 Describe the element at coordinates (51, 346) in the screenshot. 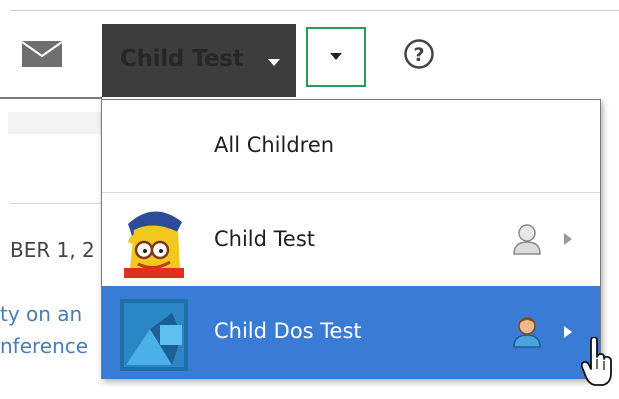

I see `background-link: nference` at that location.